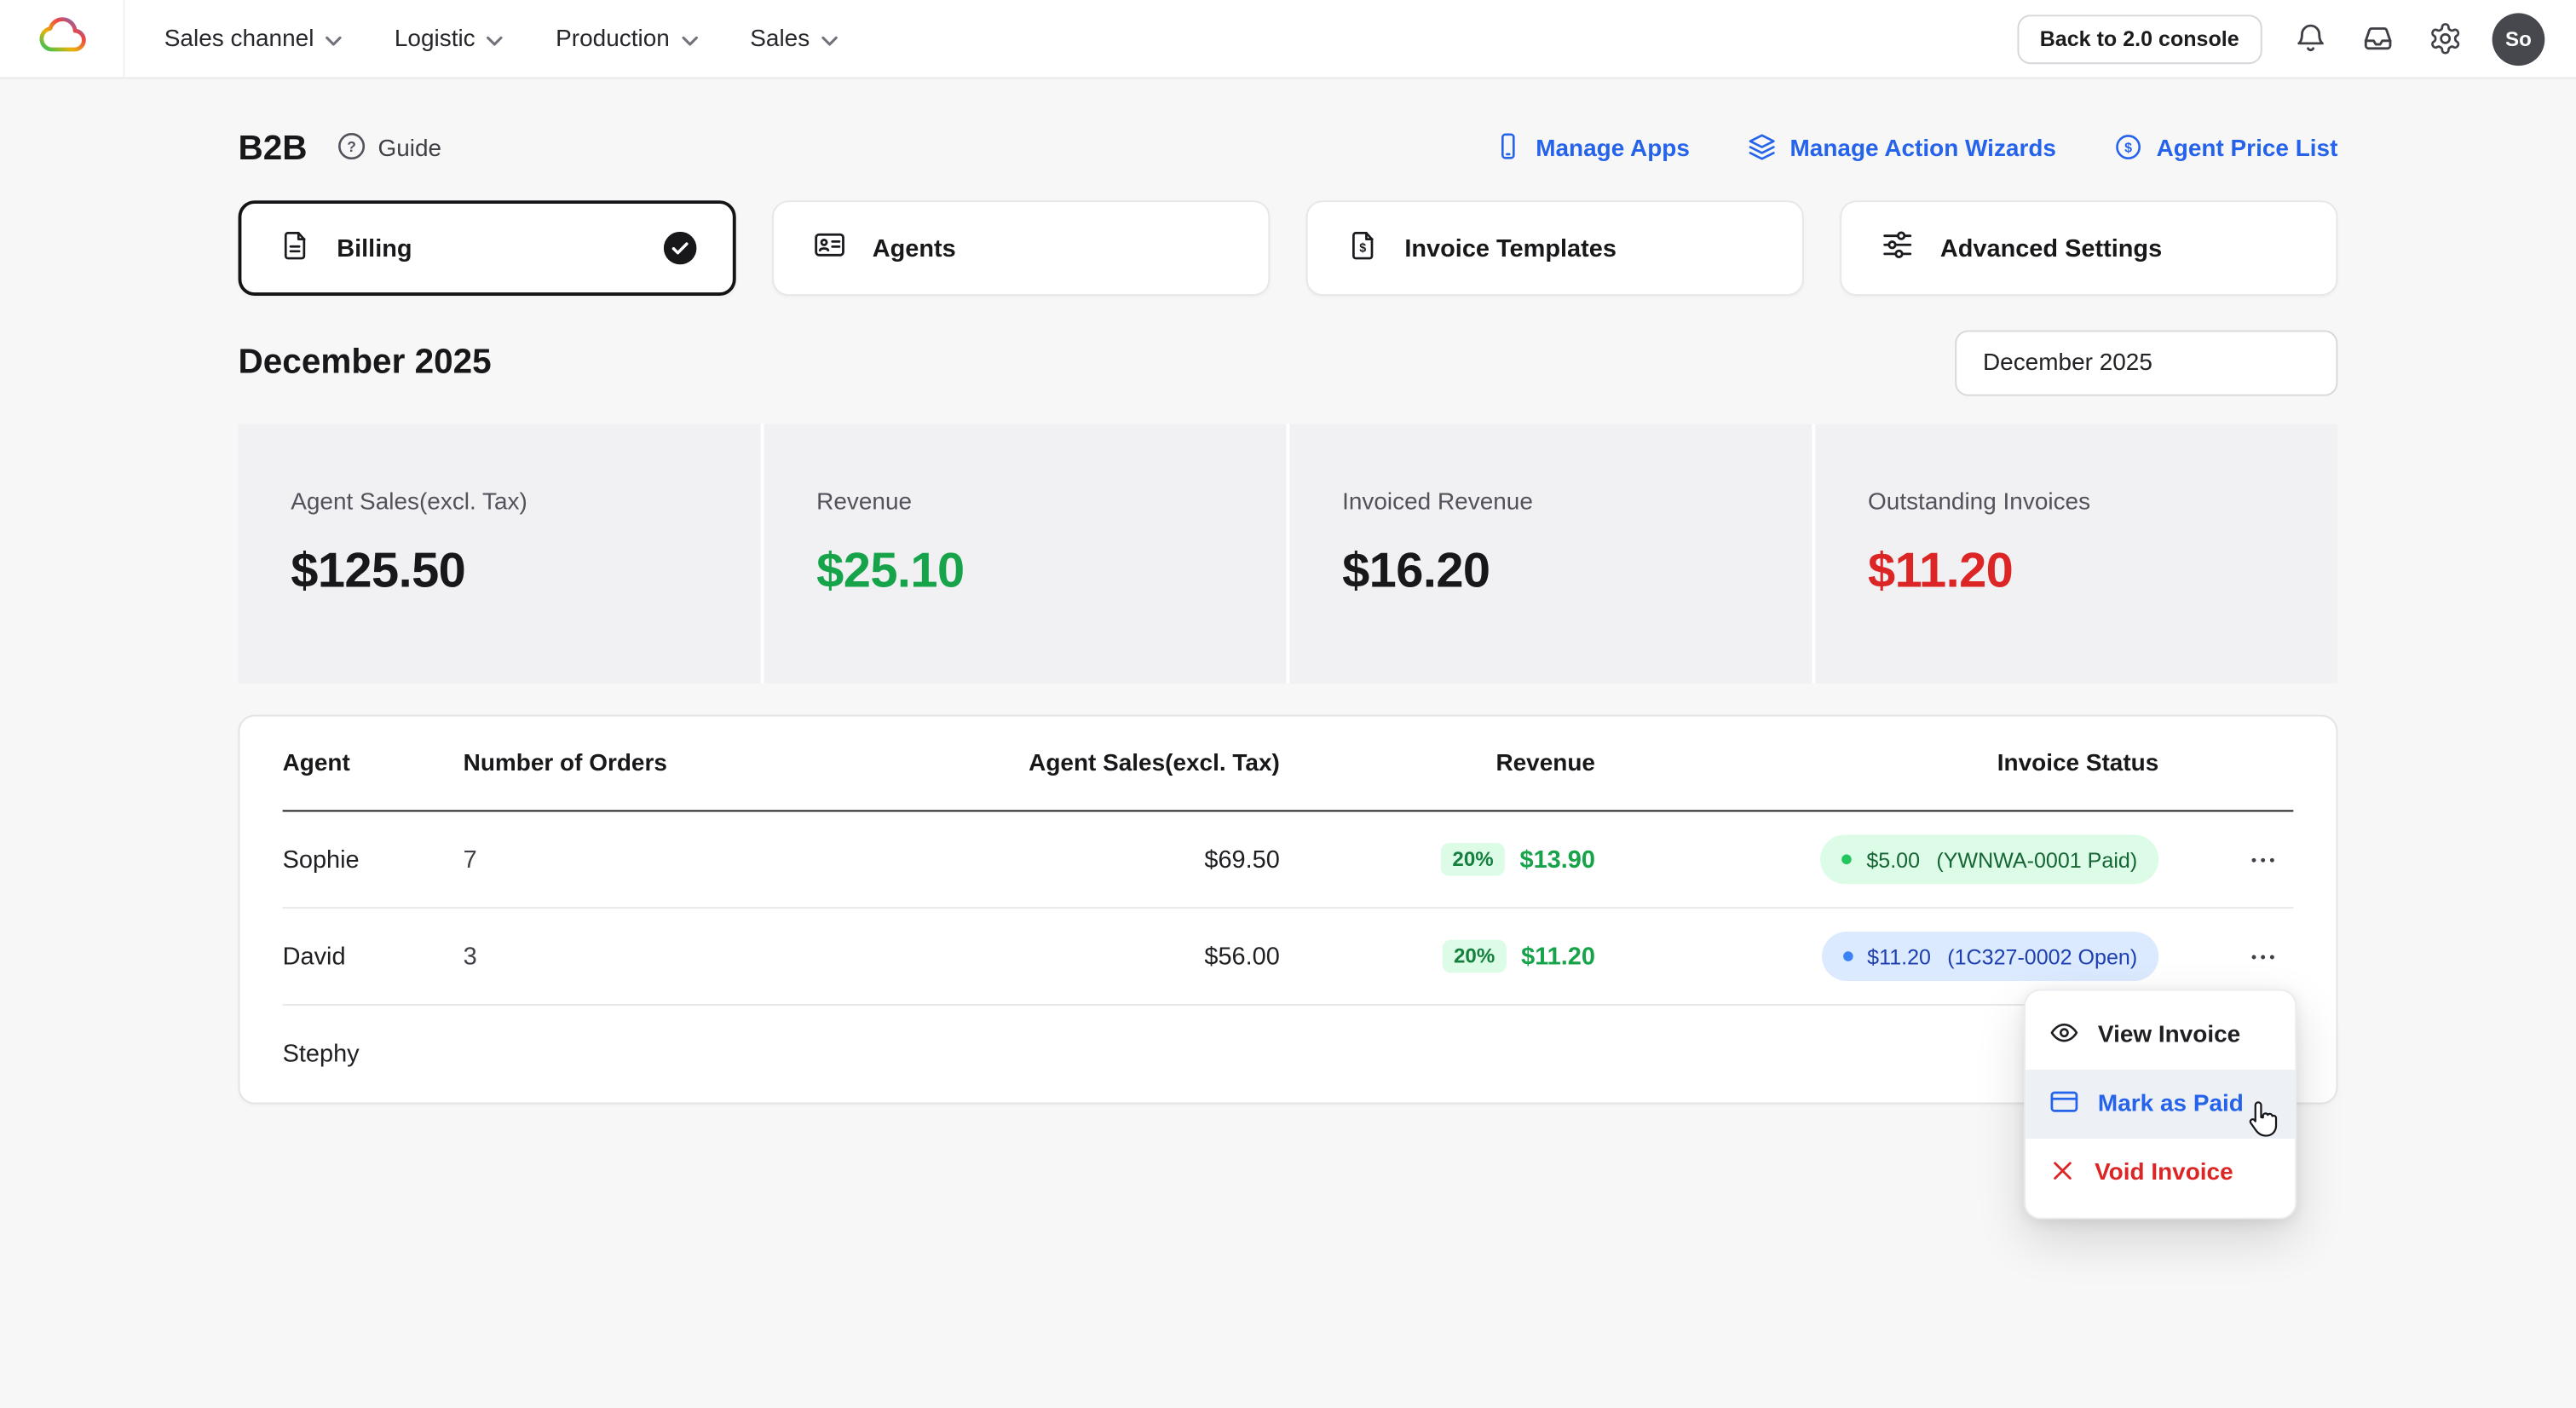 The image size is (2576, 1408). Describe the element at coordinates (1761, 149) in the screenshot. I see `layers-icon` at that location.